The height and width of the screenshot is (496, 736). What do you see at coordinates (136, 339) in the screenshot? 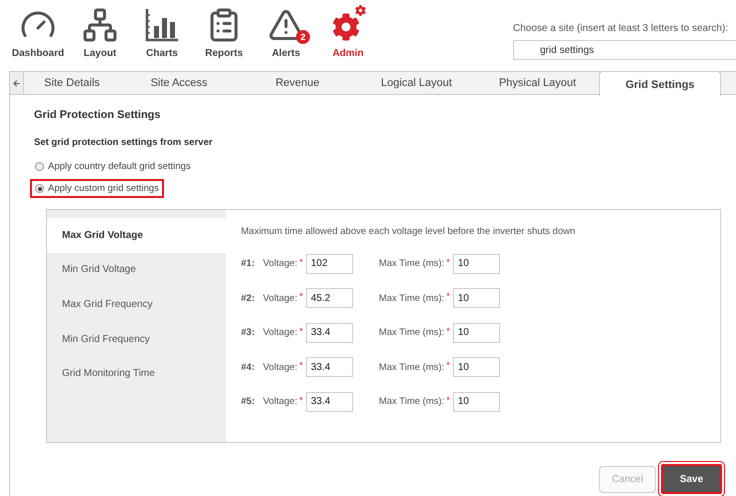
I see `sidebar-item: Min Grid Frequency` at bounding box center [136, 339].